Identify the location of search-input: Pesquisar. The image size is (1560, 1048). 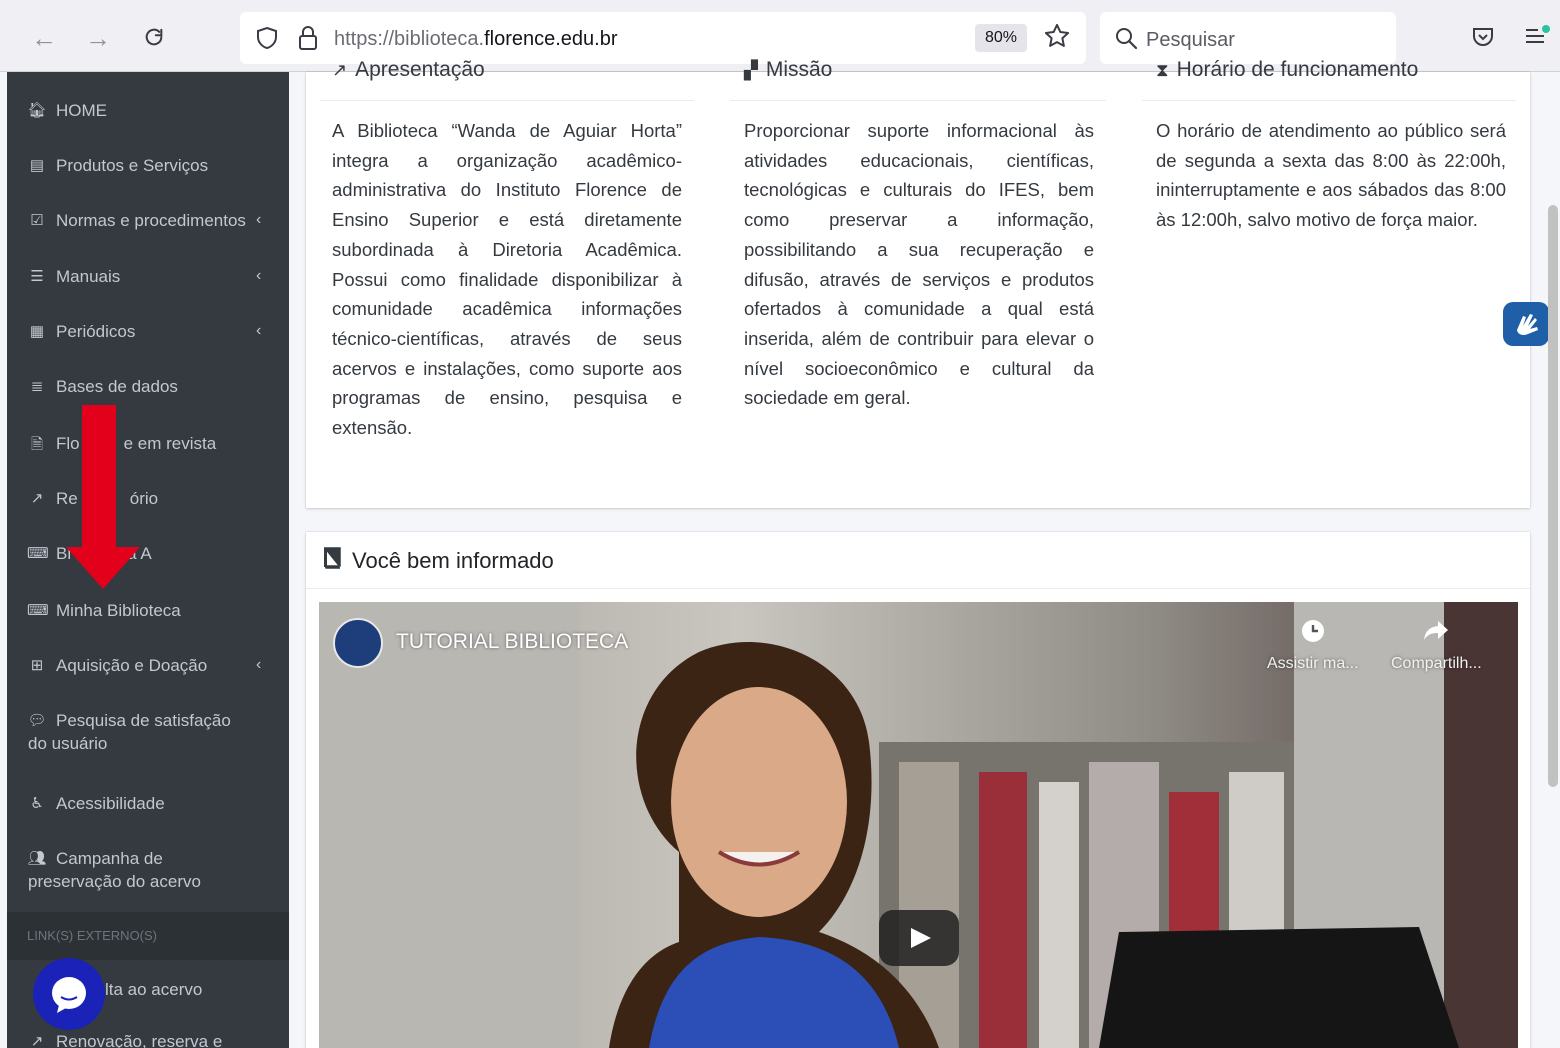
(1190, 40).